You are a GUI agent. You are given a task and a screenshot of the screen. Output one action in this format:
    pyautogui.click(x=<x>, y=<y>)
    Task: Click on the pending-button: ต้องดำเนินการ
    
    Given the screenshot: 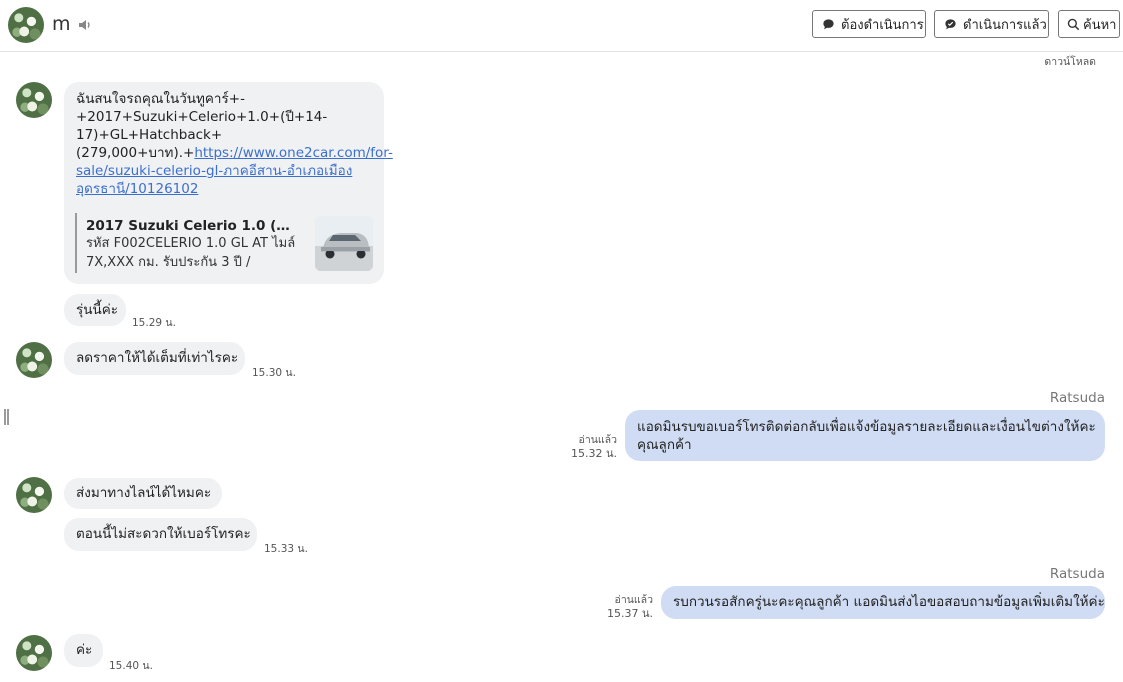 What is the action you would take?
    pyautogui.click(x=869, y=24)
    